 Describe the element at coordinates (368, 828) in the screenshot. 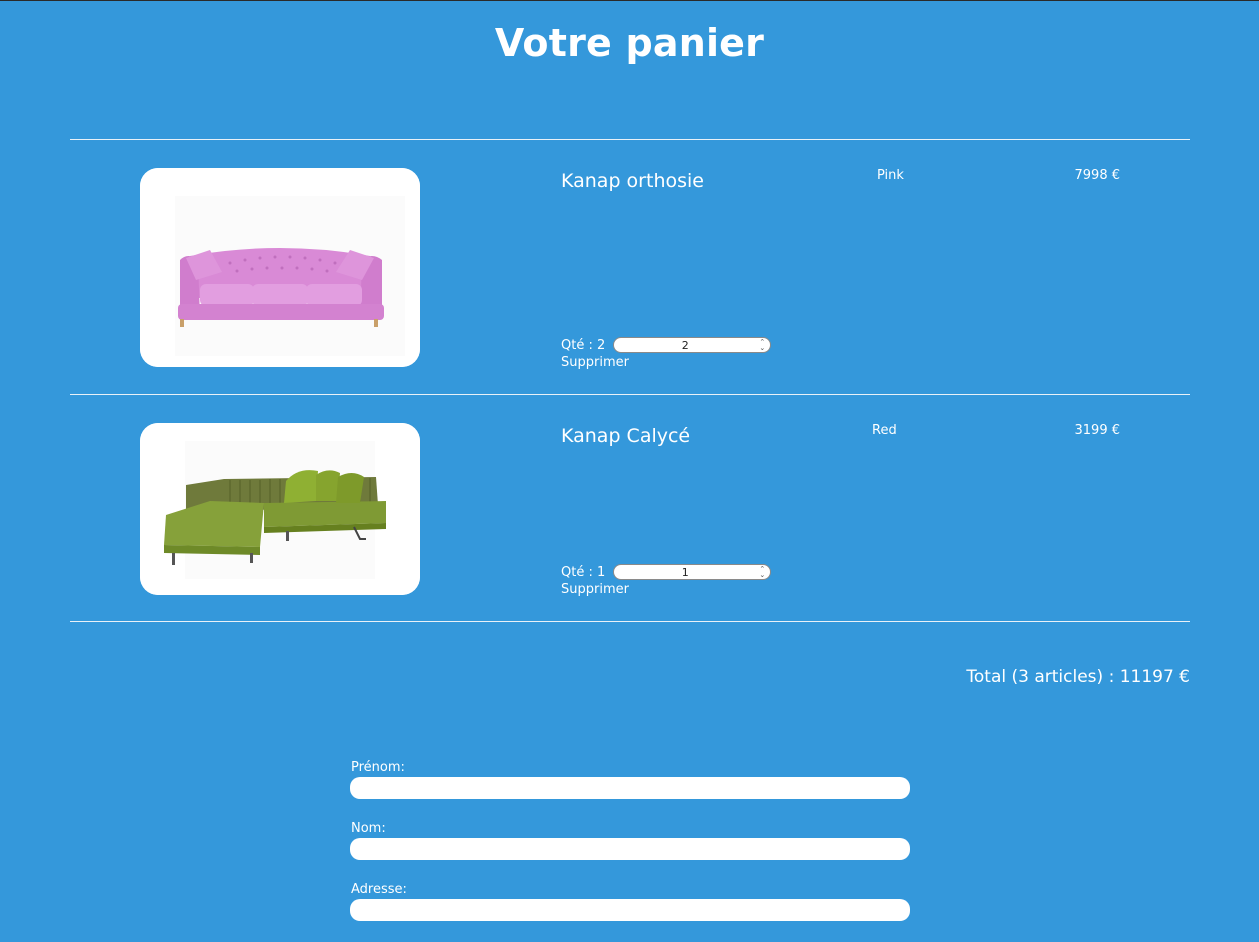

I see `last-name-label: Nom:` at that location.